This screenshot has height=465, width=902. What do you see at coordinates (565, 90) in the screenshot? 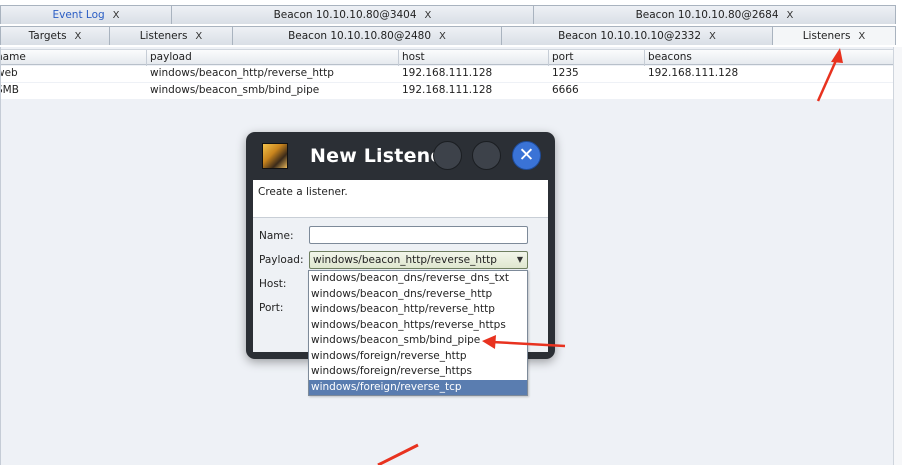
I see `cell-port: 6666` at bounding box center [565, 90].